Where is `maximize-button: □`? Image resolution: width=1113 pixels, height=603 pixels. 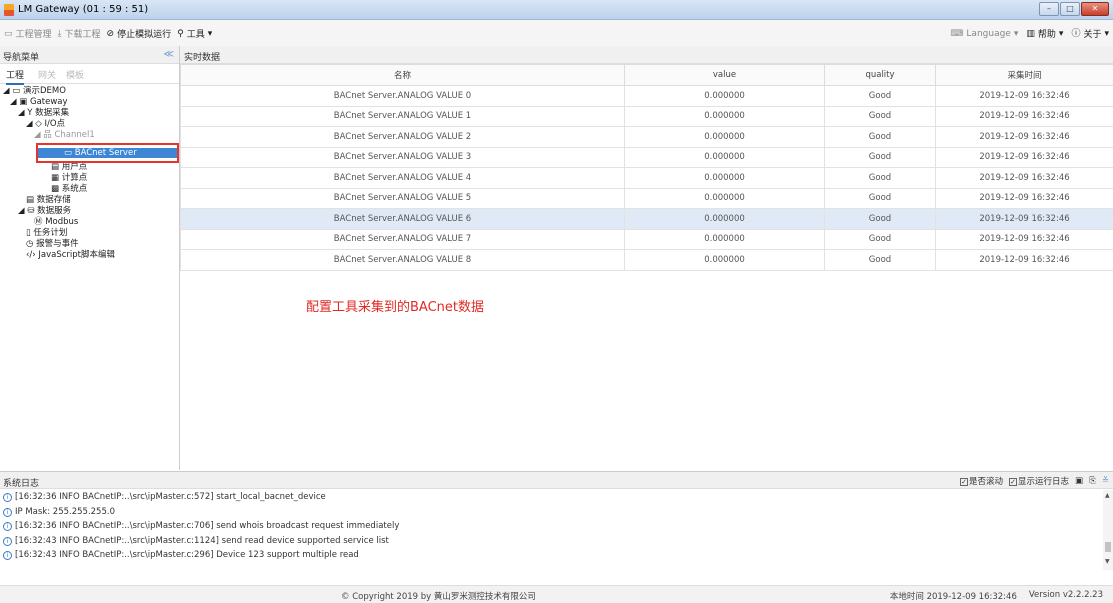
maximize-button: □ is located at coordinates (1070, 9).